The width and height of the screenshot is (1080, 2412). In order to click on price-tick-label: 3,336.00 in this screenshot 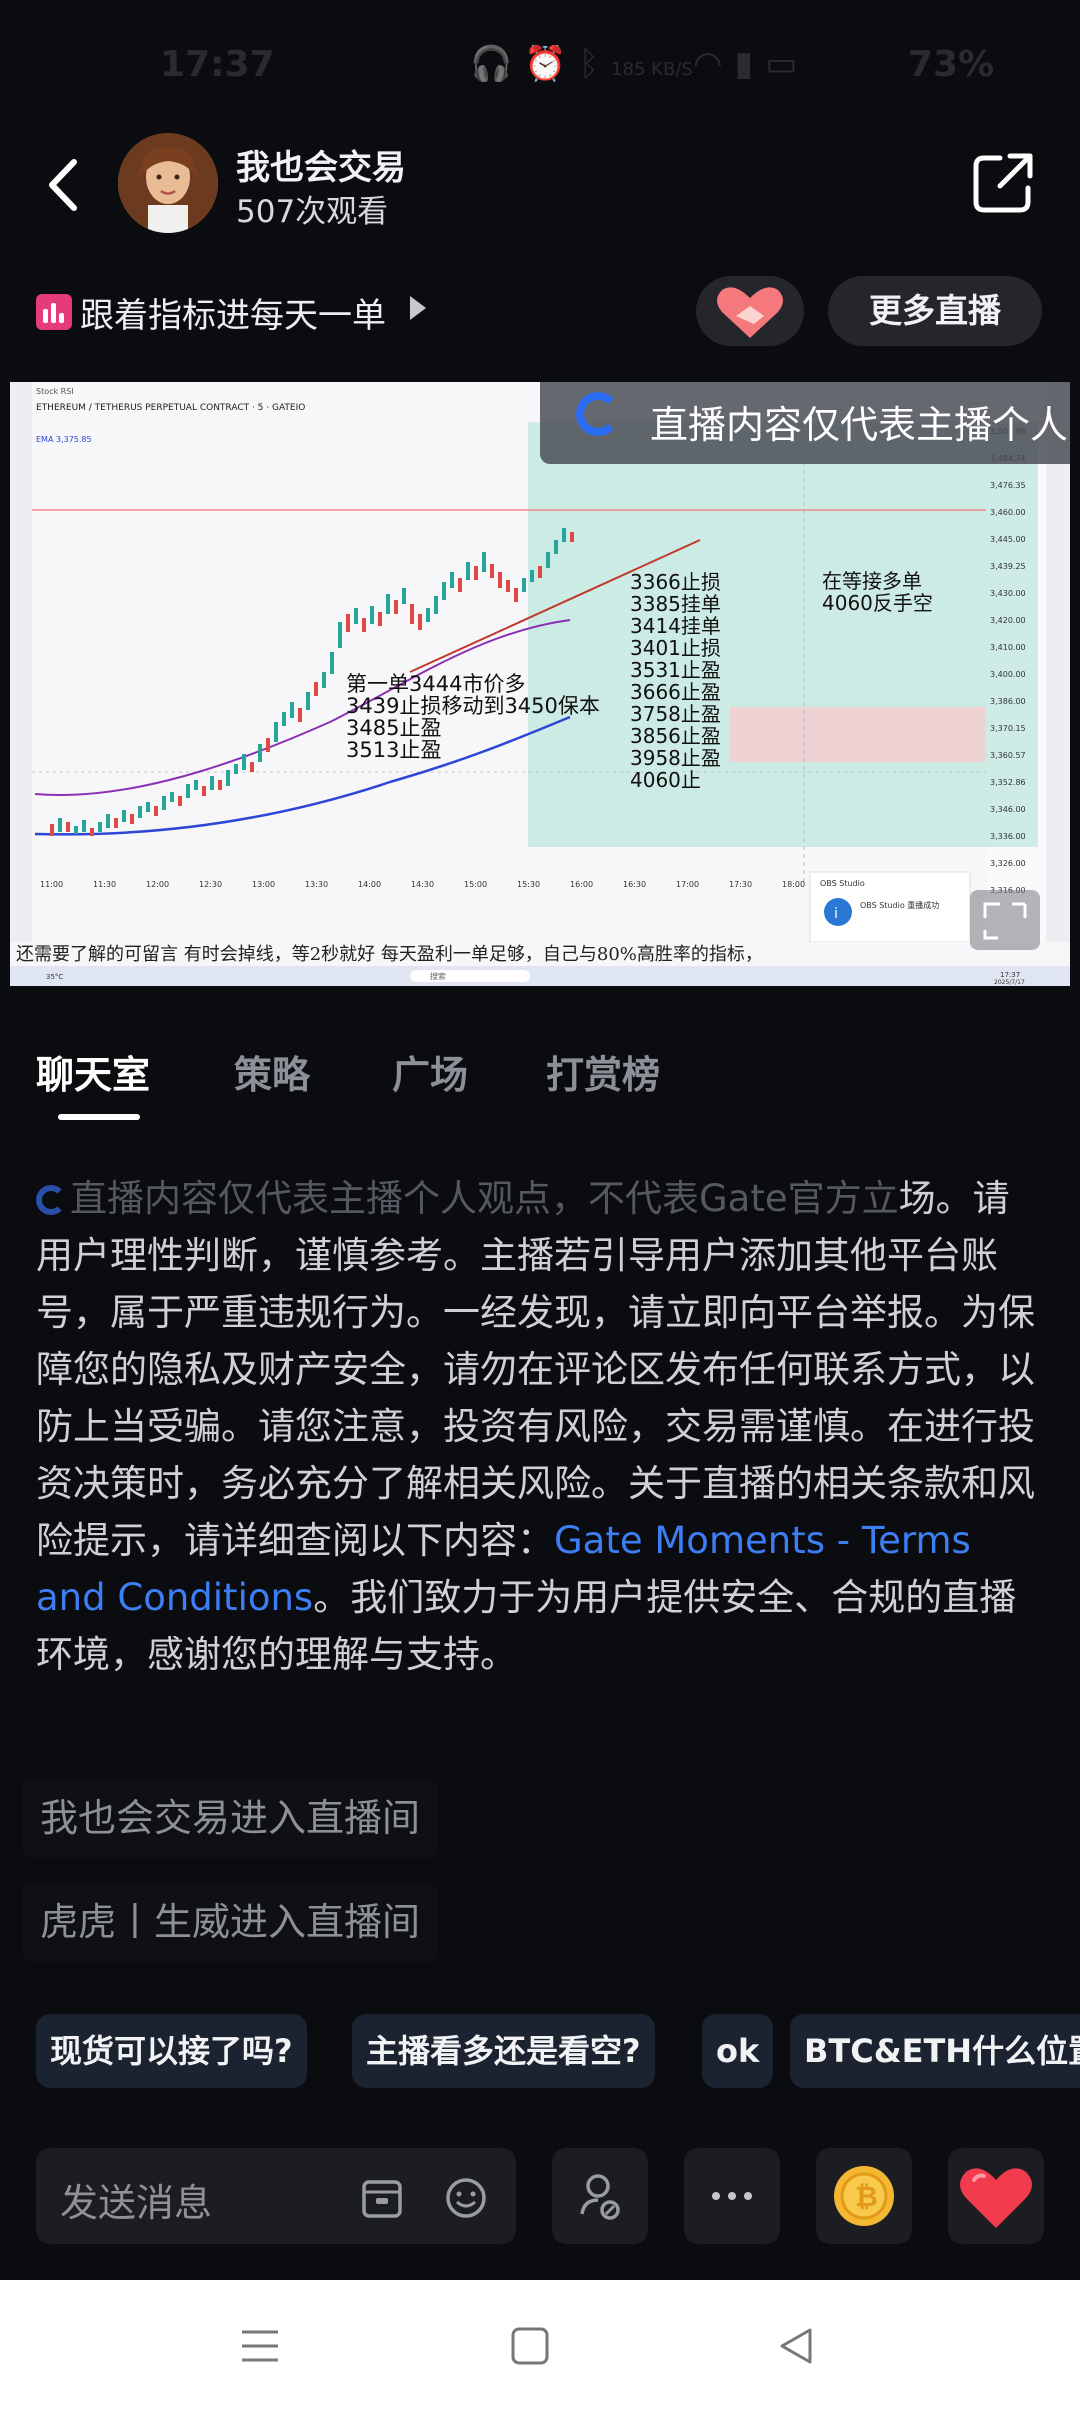, I will do `click(1008, 836)`.